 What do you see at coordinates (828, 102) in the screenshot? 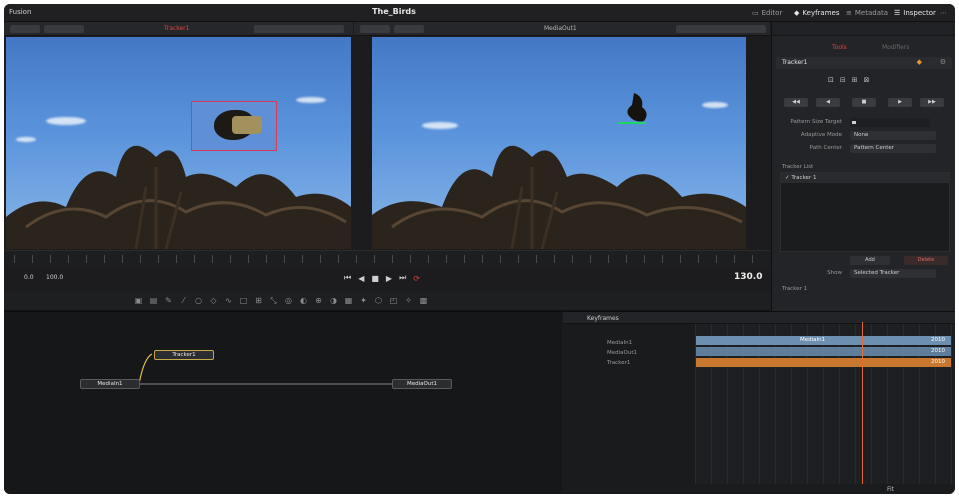
I see `track-reverse-button: ◀` at bounding box center [828, 102].